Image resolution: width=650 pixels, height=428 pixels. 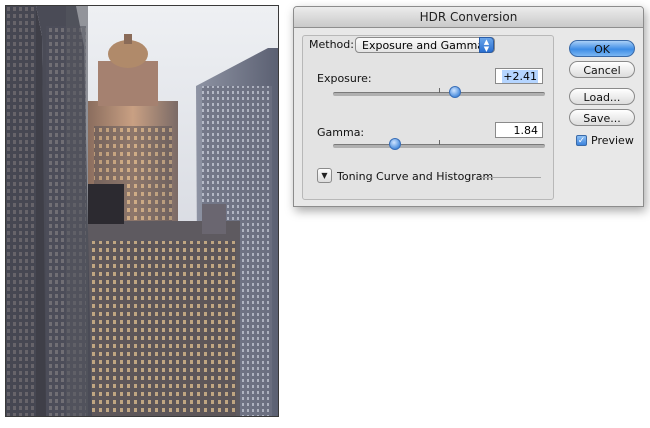 What do you see at coordinates (510, 177) in the screenshot?
I see `toning-separator` at bounding box center [510, 177].